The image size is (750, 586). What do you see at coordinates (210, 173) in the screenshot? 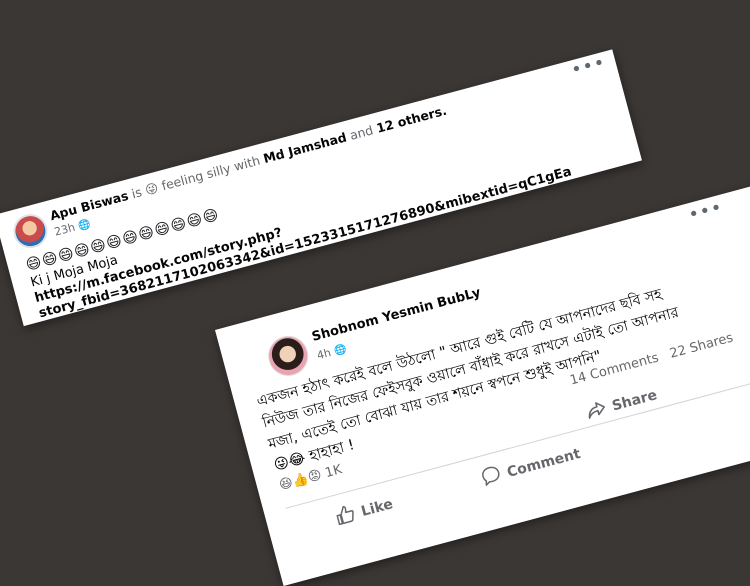
I see `feeling-text: feeling silly with` at bounding box center [210, 173].